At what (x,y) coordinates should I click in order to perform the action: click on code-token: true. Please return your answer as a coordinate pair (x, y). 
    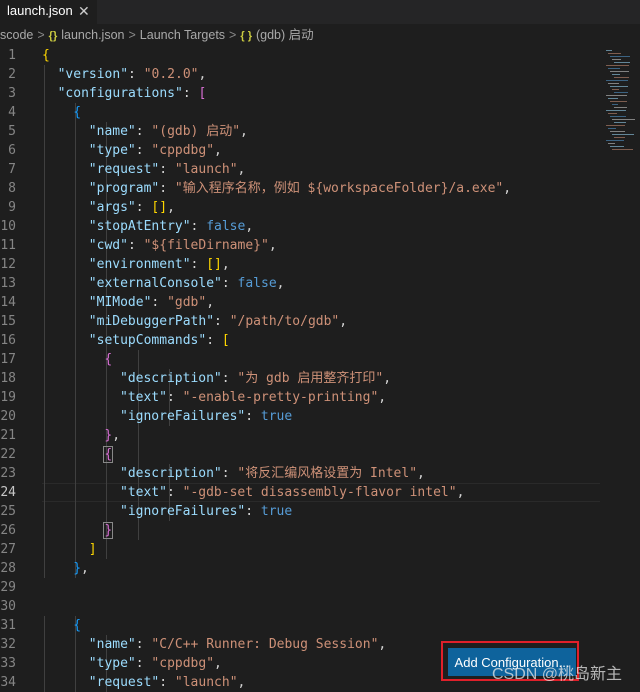
    Looking at the image, I should click on (276, 416).